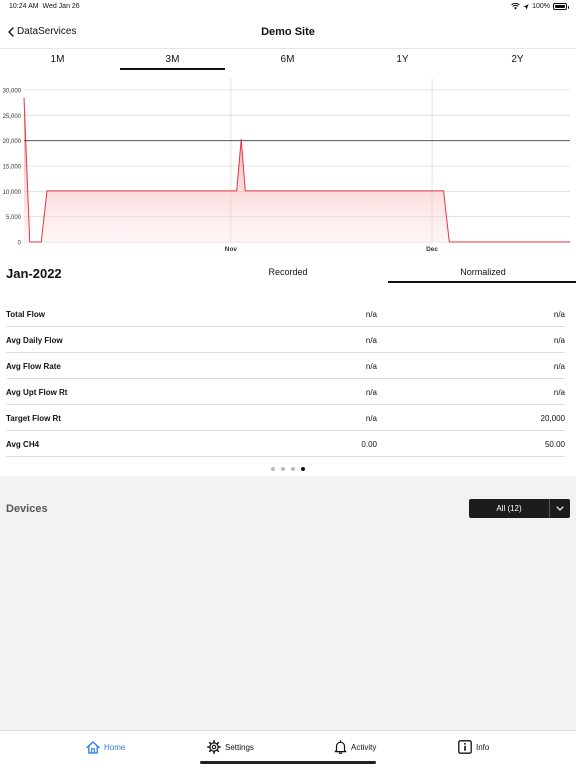  Describe the element at coordinates (340, 747) in the screenshot. I see `bell-icon` at that location.